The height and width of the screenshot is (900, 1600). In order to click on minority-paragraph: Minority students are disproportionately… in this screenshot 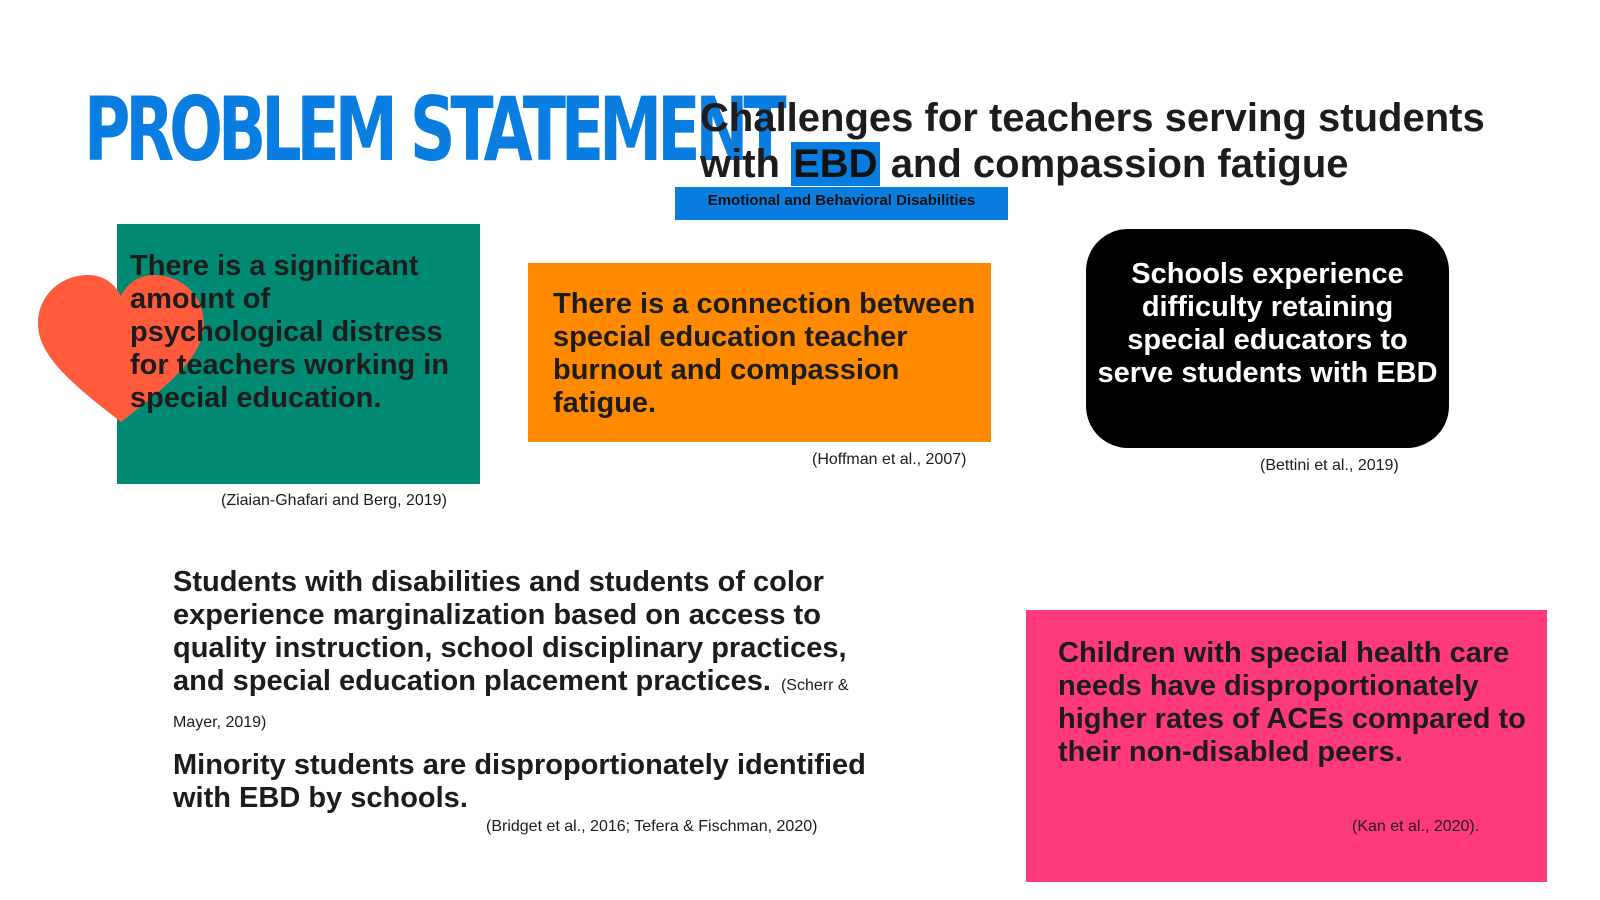, I will do `click(519, 781)`.